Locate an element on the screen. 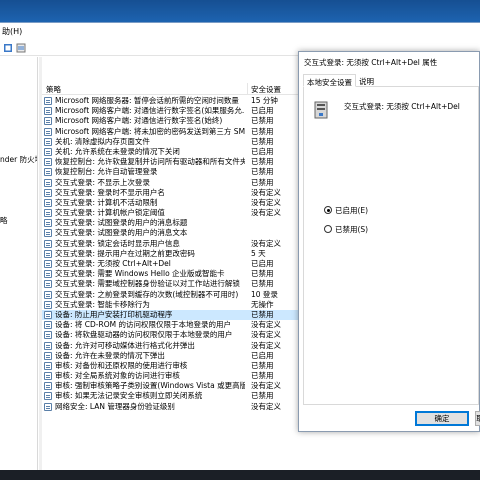  tree-item-policy: 略 is located at coordinates (4, 220).